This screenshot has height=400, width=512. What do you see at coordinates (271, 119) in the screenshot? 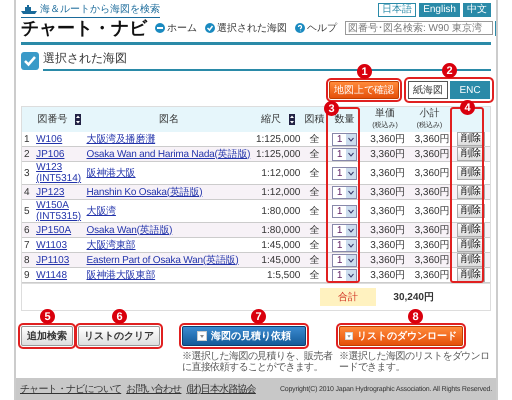
I see `column-header: 縮尺` at bounding box center [271, 119].